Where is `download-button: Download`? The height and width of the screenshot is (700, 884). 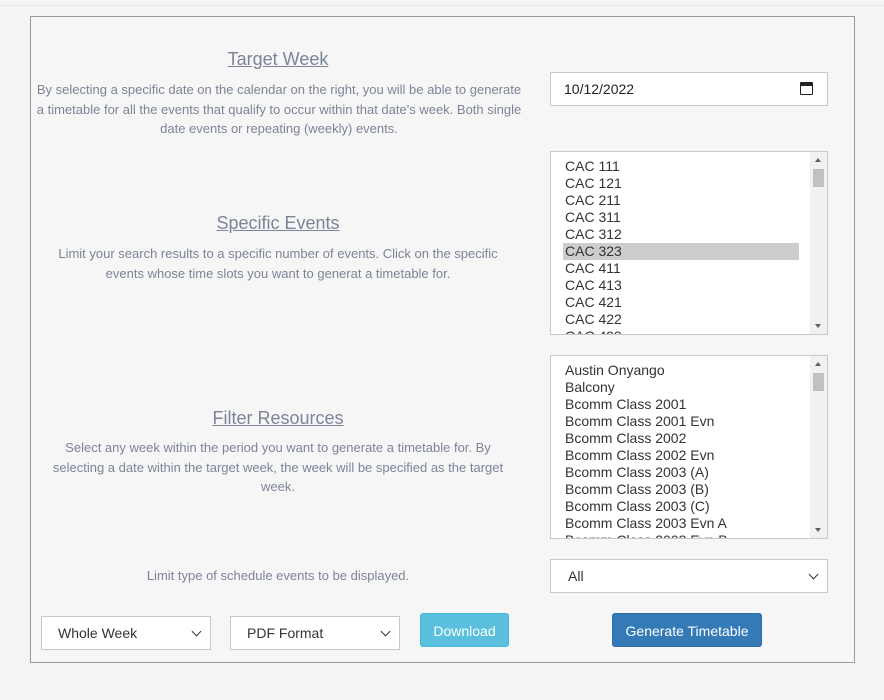
download-button: Download is located at coordinates (464, 630).